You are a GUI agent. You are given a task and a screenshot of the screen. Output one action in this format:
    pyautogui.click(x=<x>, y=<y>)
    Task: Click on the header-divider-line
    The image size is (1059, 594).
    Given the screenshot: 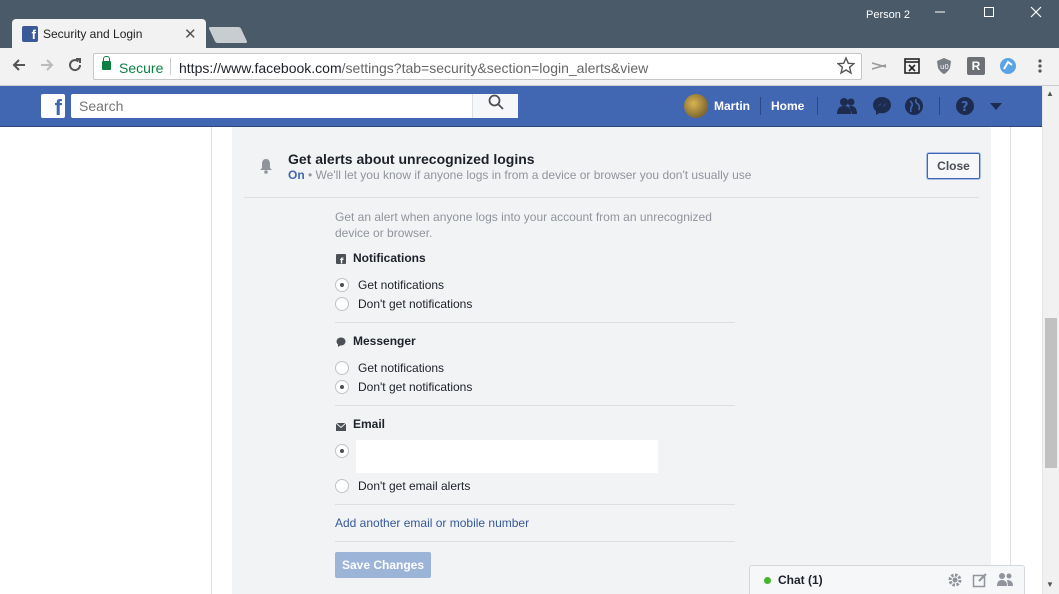 What is the action you would take?
    pyautogui.click(x=611, y=197)
    